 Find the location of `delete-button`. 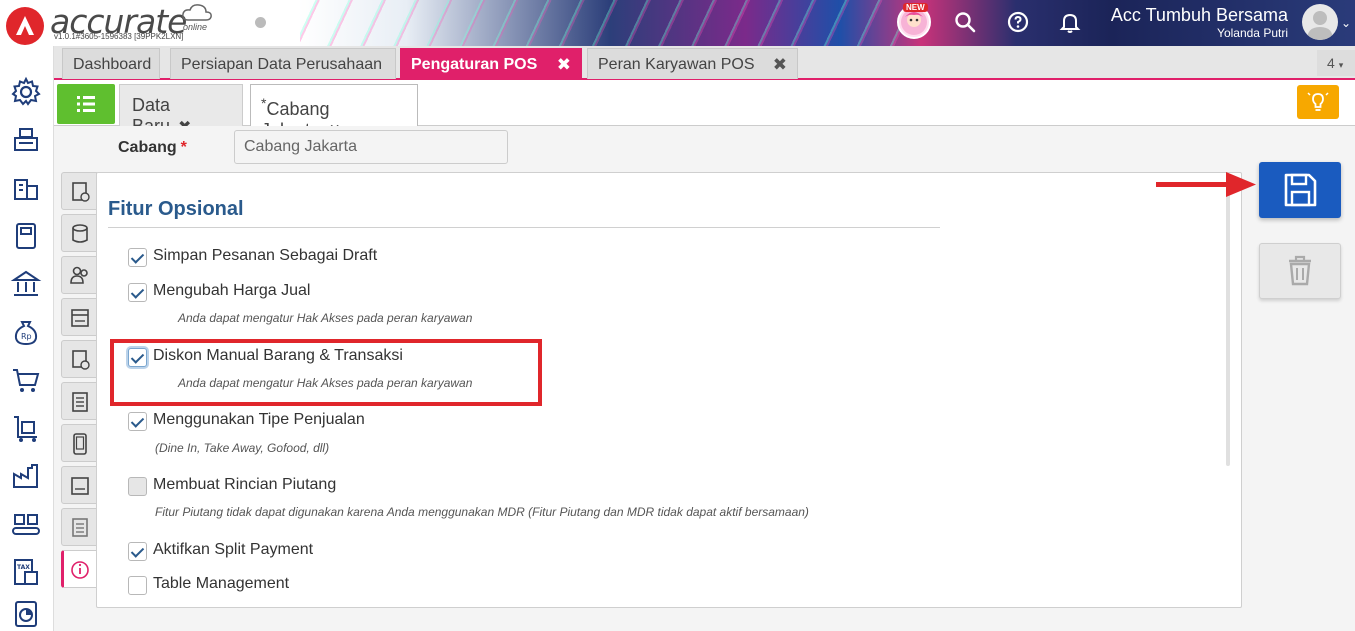

delete-button is located at coordinates (1300, 271).